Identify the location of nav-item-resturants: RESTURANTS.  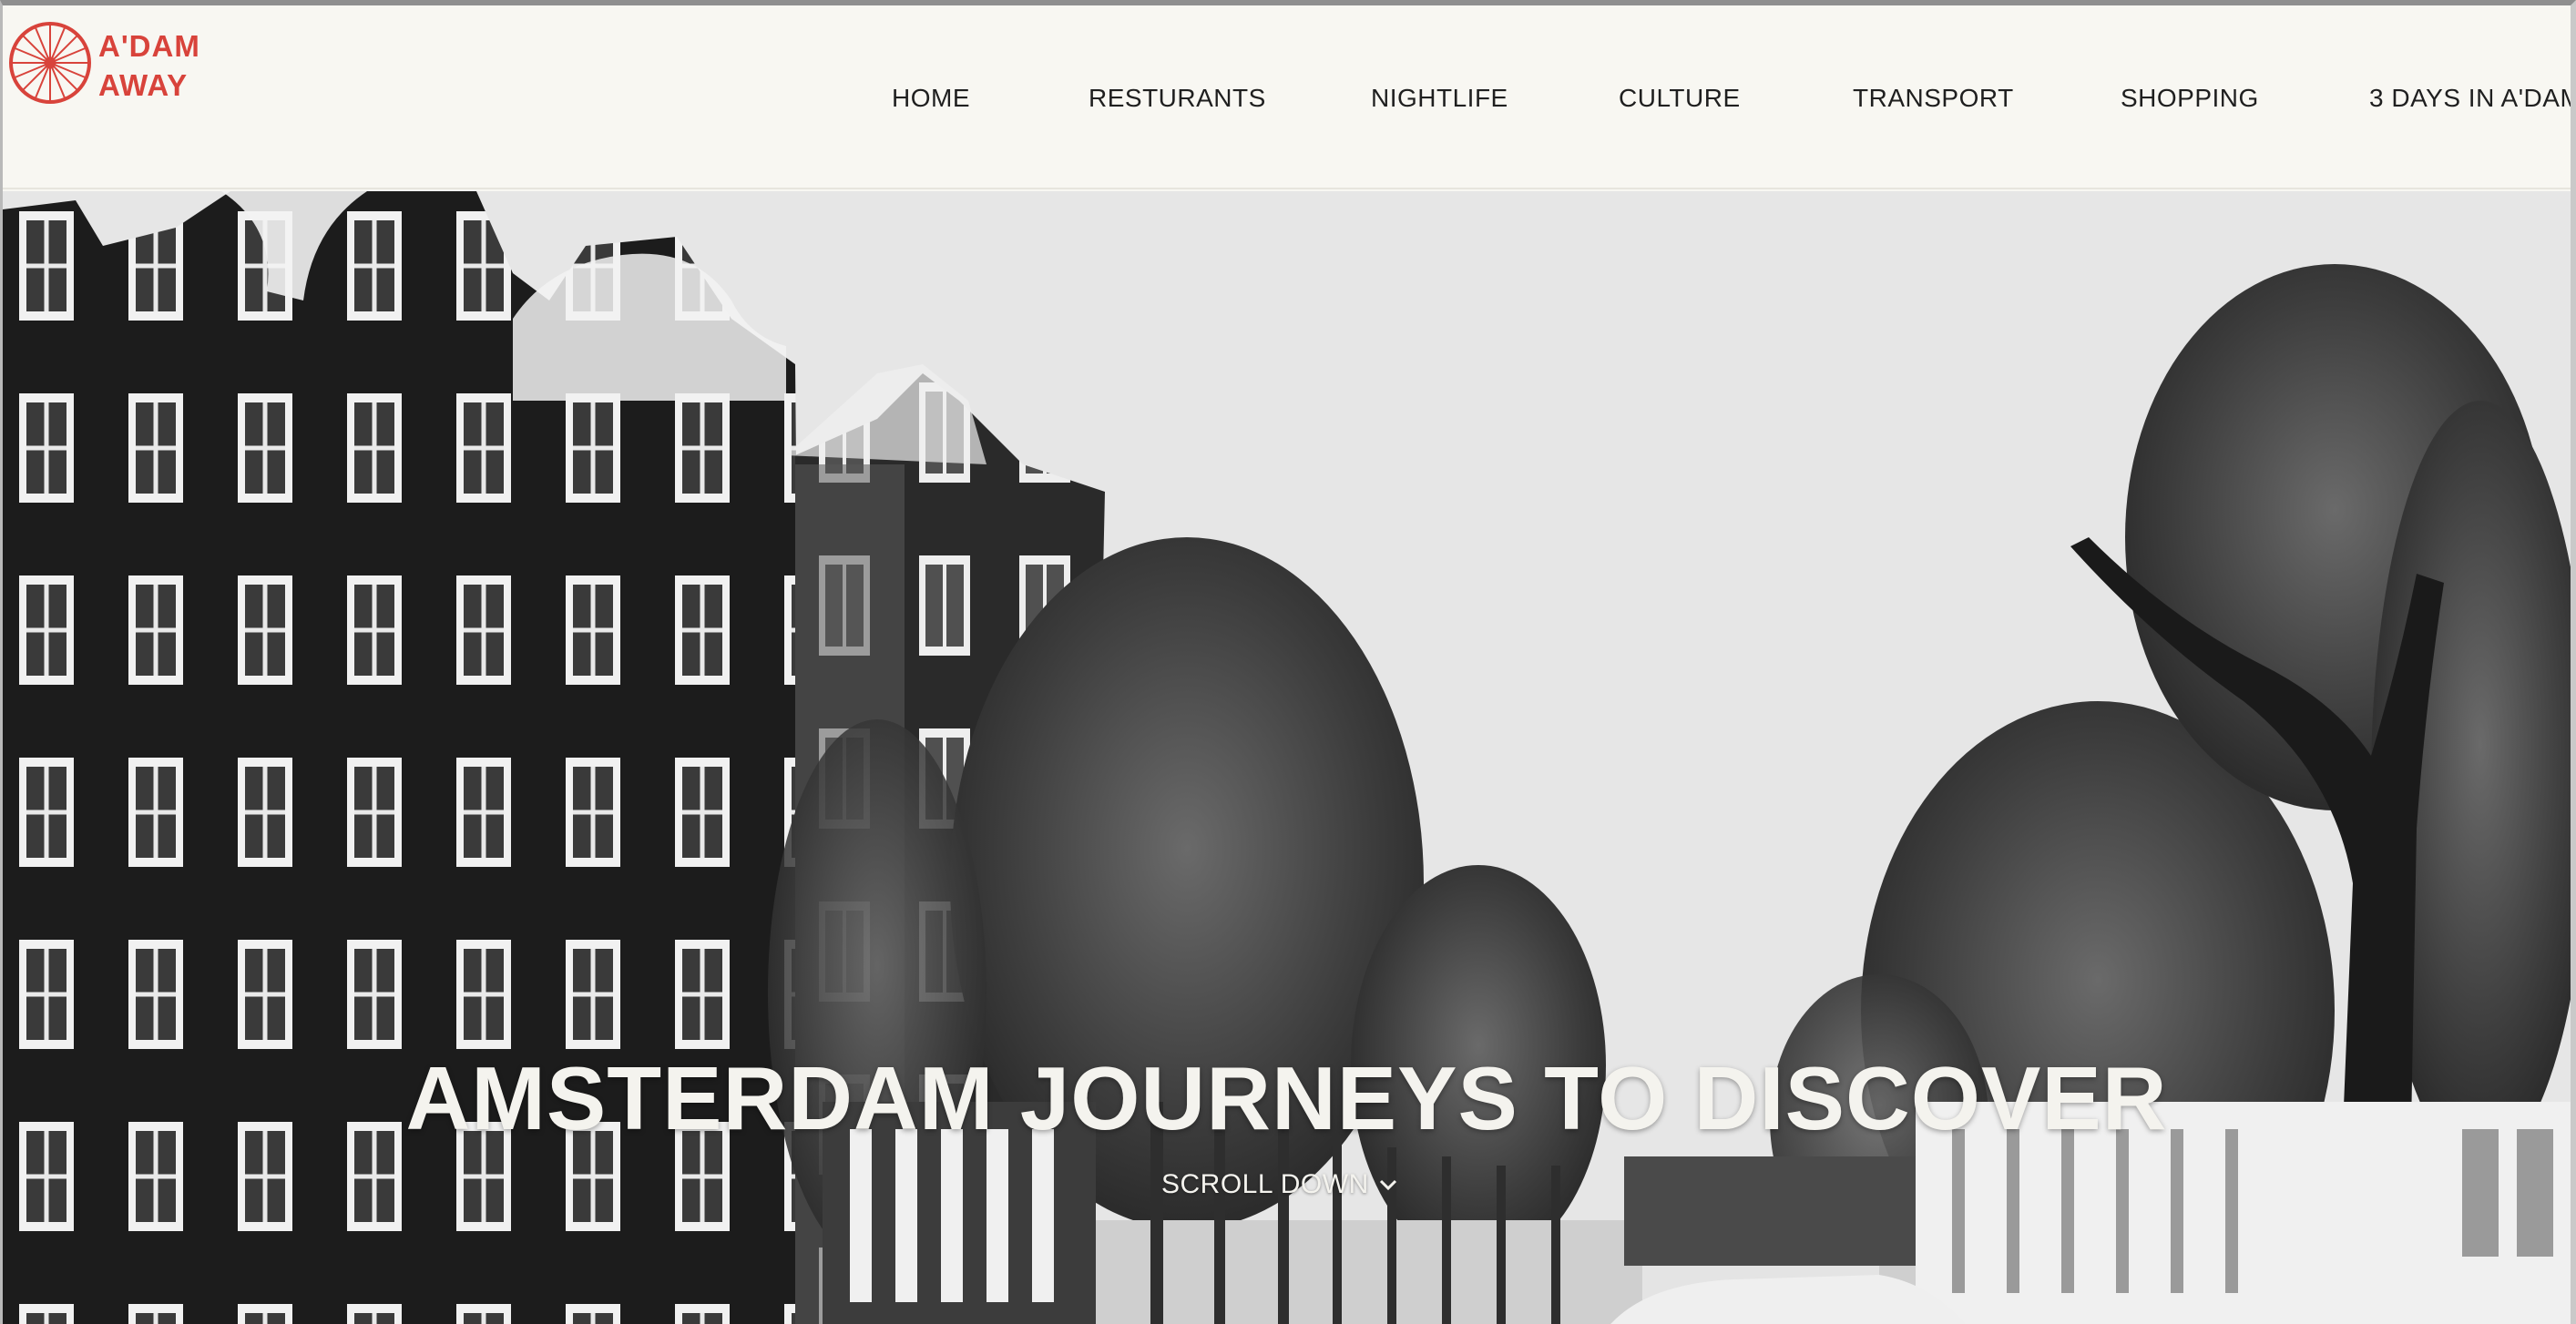
(1177, 98).